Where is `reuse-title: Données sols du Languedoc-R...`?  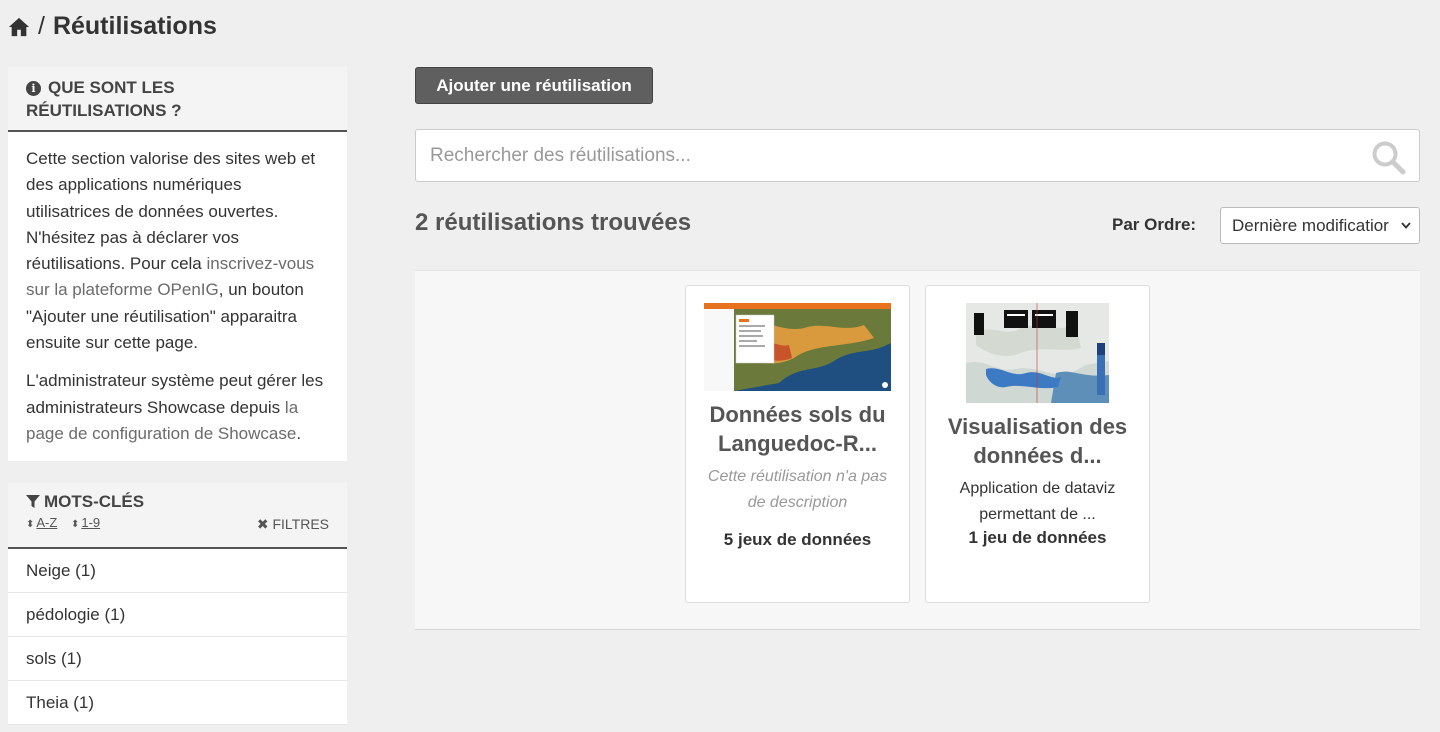 reuse-title: Données sols du Languedoc-R... is located at coordinates (797, 429).